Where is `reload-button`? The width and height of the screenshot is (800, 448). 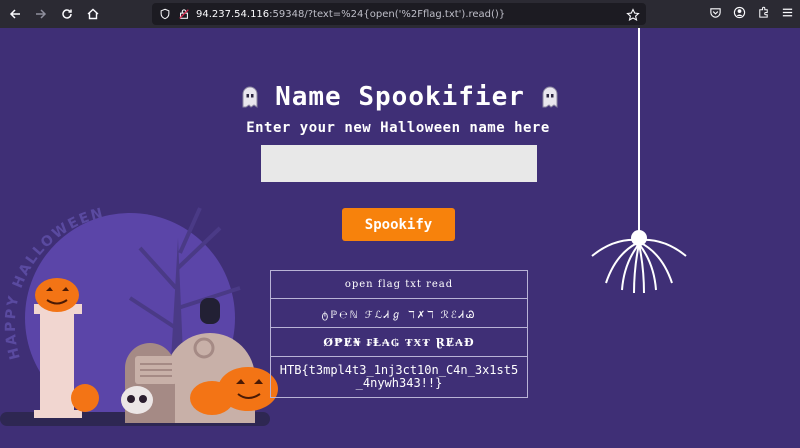 reload-button is located at coordinates (67, 14).